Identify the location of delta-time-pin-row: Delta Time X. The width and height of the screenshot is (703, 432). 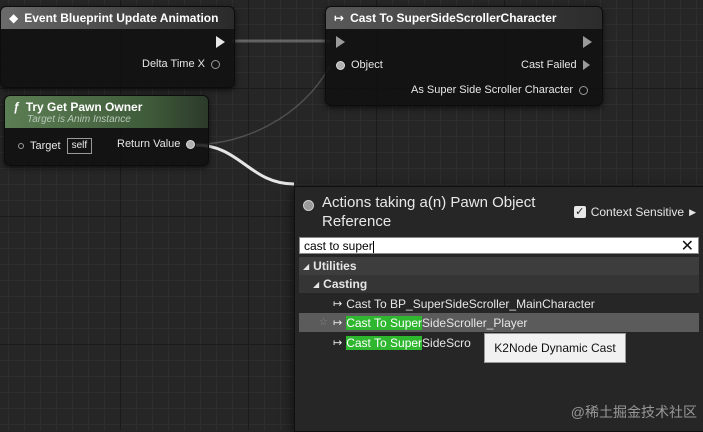
(181, 64).